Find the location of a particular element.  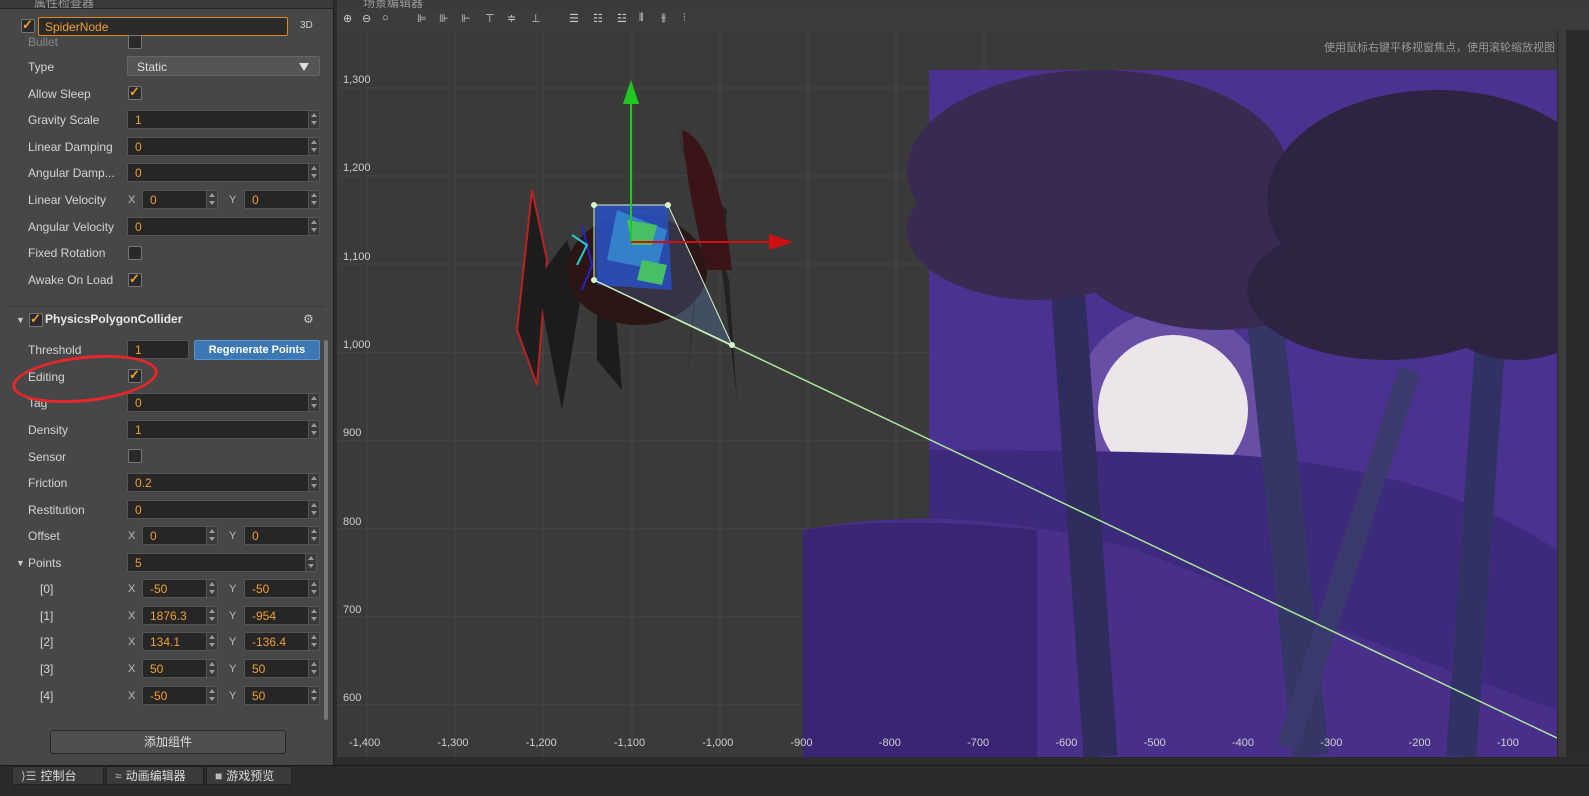

node-active-checkbox is located at coordinates (28, 25).